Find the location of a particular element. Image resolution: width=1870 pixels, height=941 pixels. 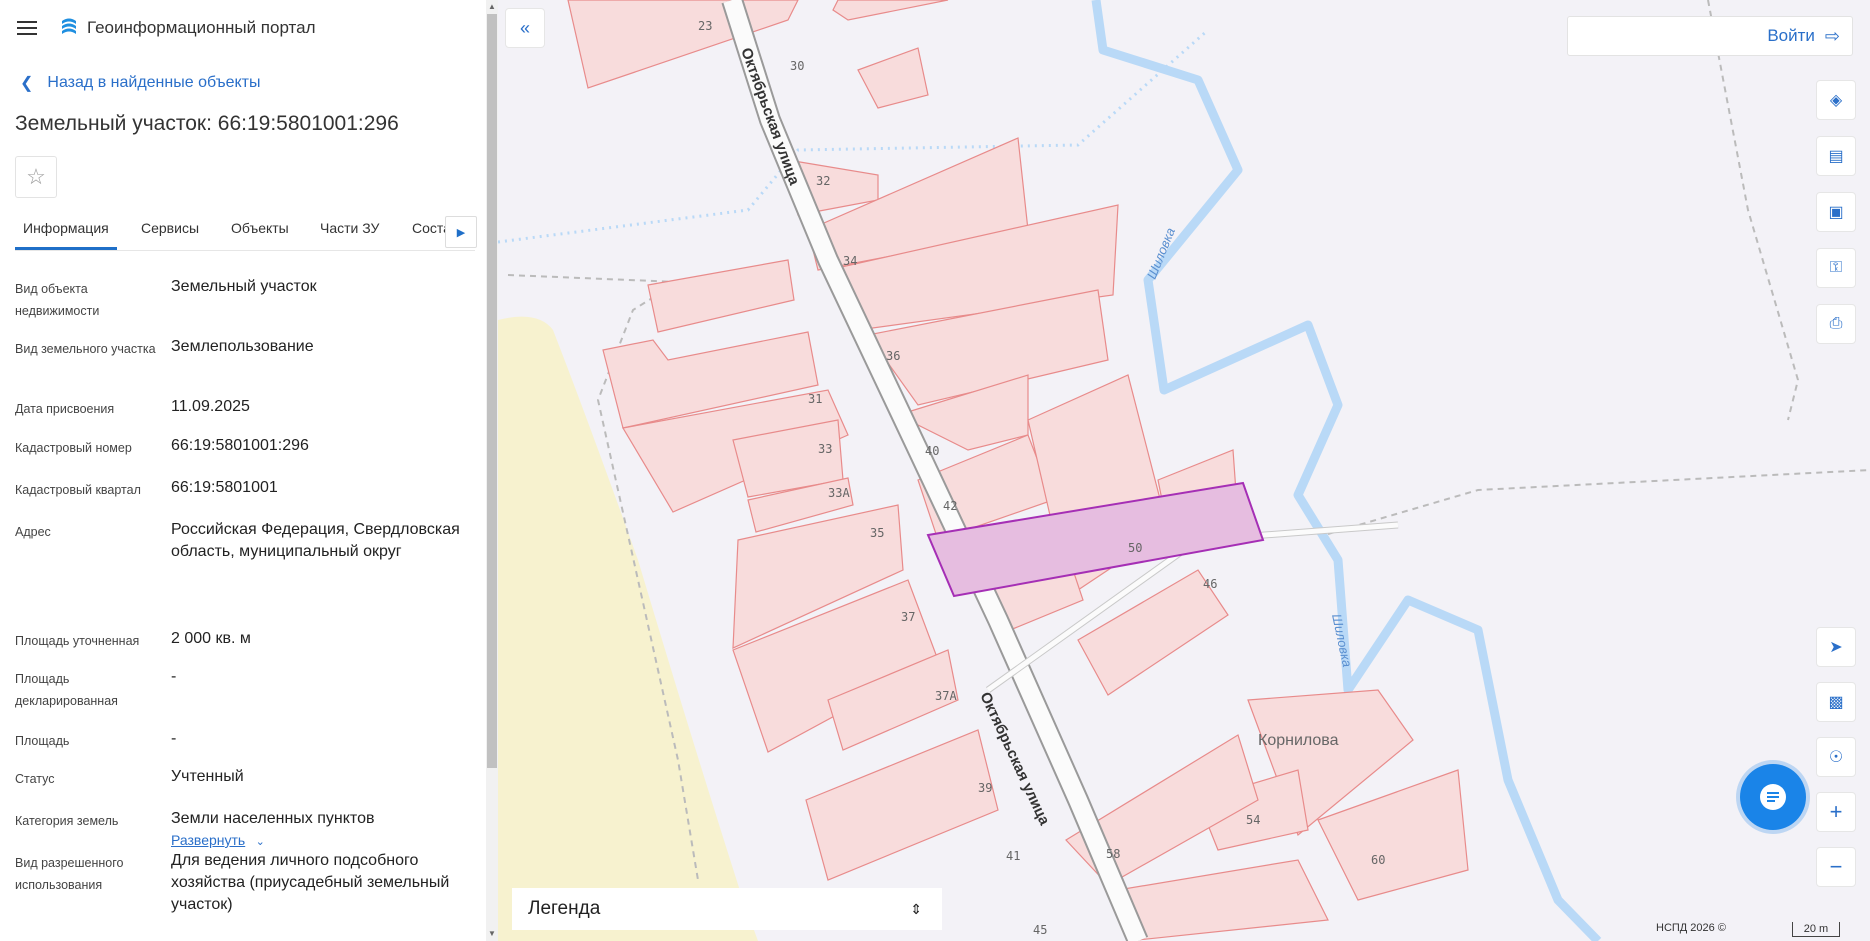

house-number: 33 is located at coordinates (825, 449).